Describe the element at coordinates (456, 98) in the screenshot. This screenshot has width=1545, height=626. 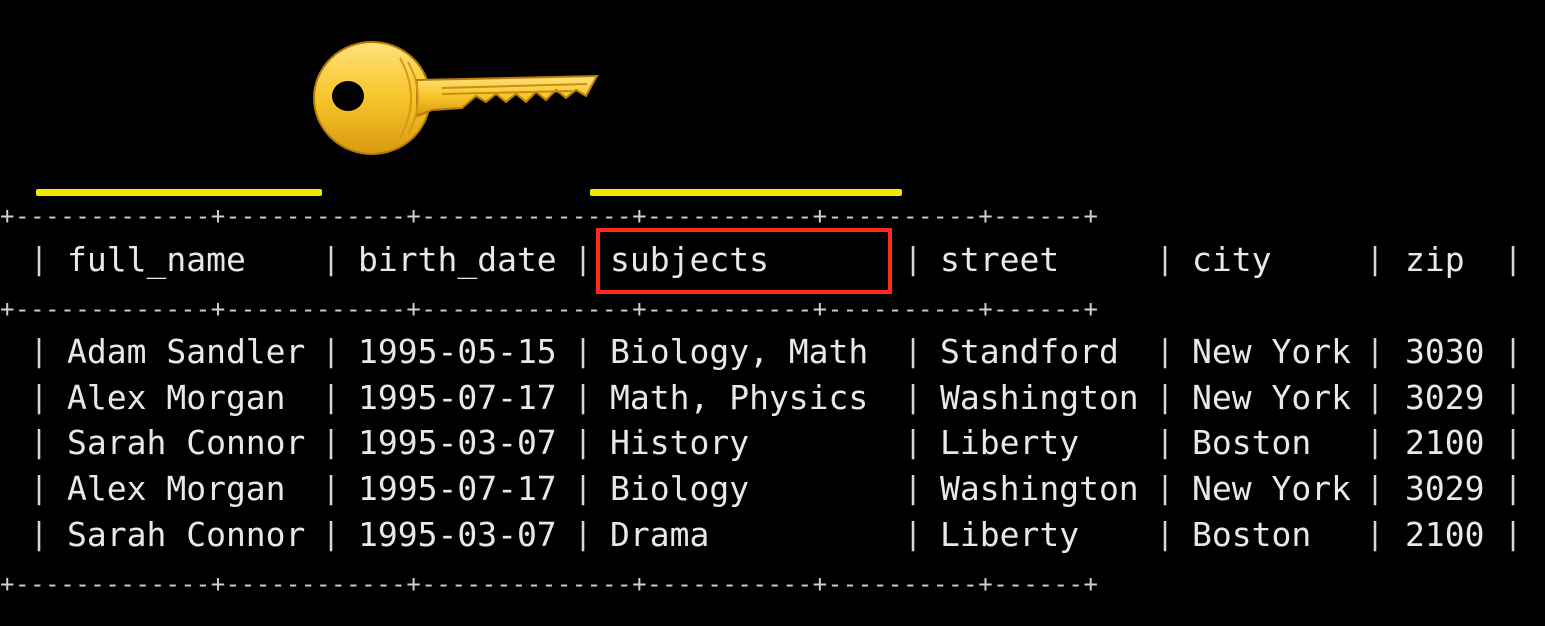
I see `key-icon` at that location.